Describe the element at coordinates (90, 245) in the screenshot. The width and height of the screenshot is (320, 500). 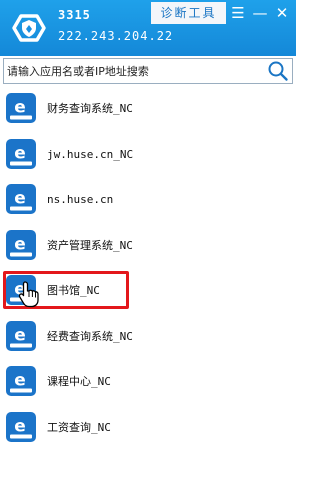
I see `app-item-label: 资产管理系统_NC` at that location.